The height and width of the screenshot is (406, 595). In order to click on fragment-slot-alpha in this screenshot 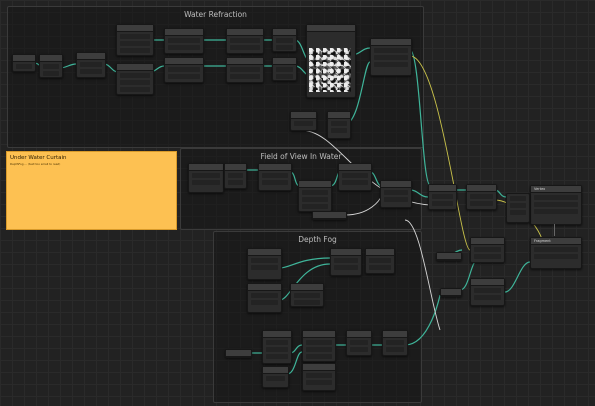, I will do `click(556, 256)`.